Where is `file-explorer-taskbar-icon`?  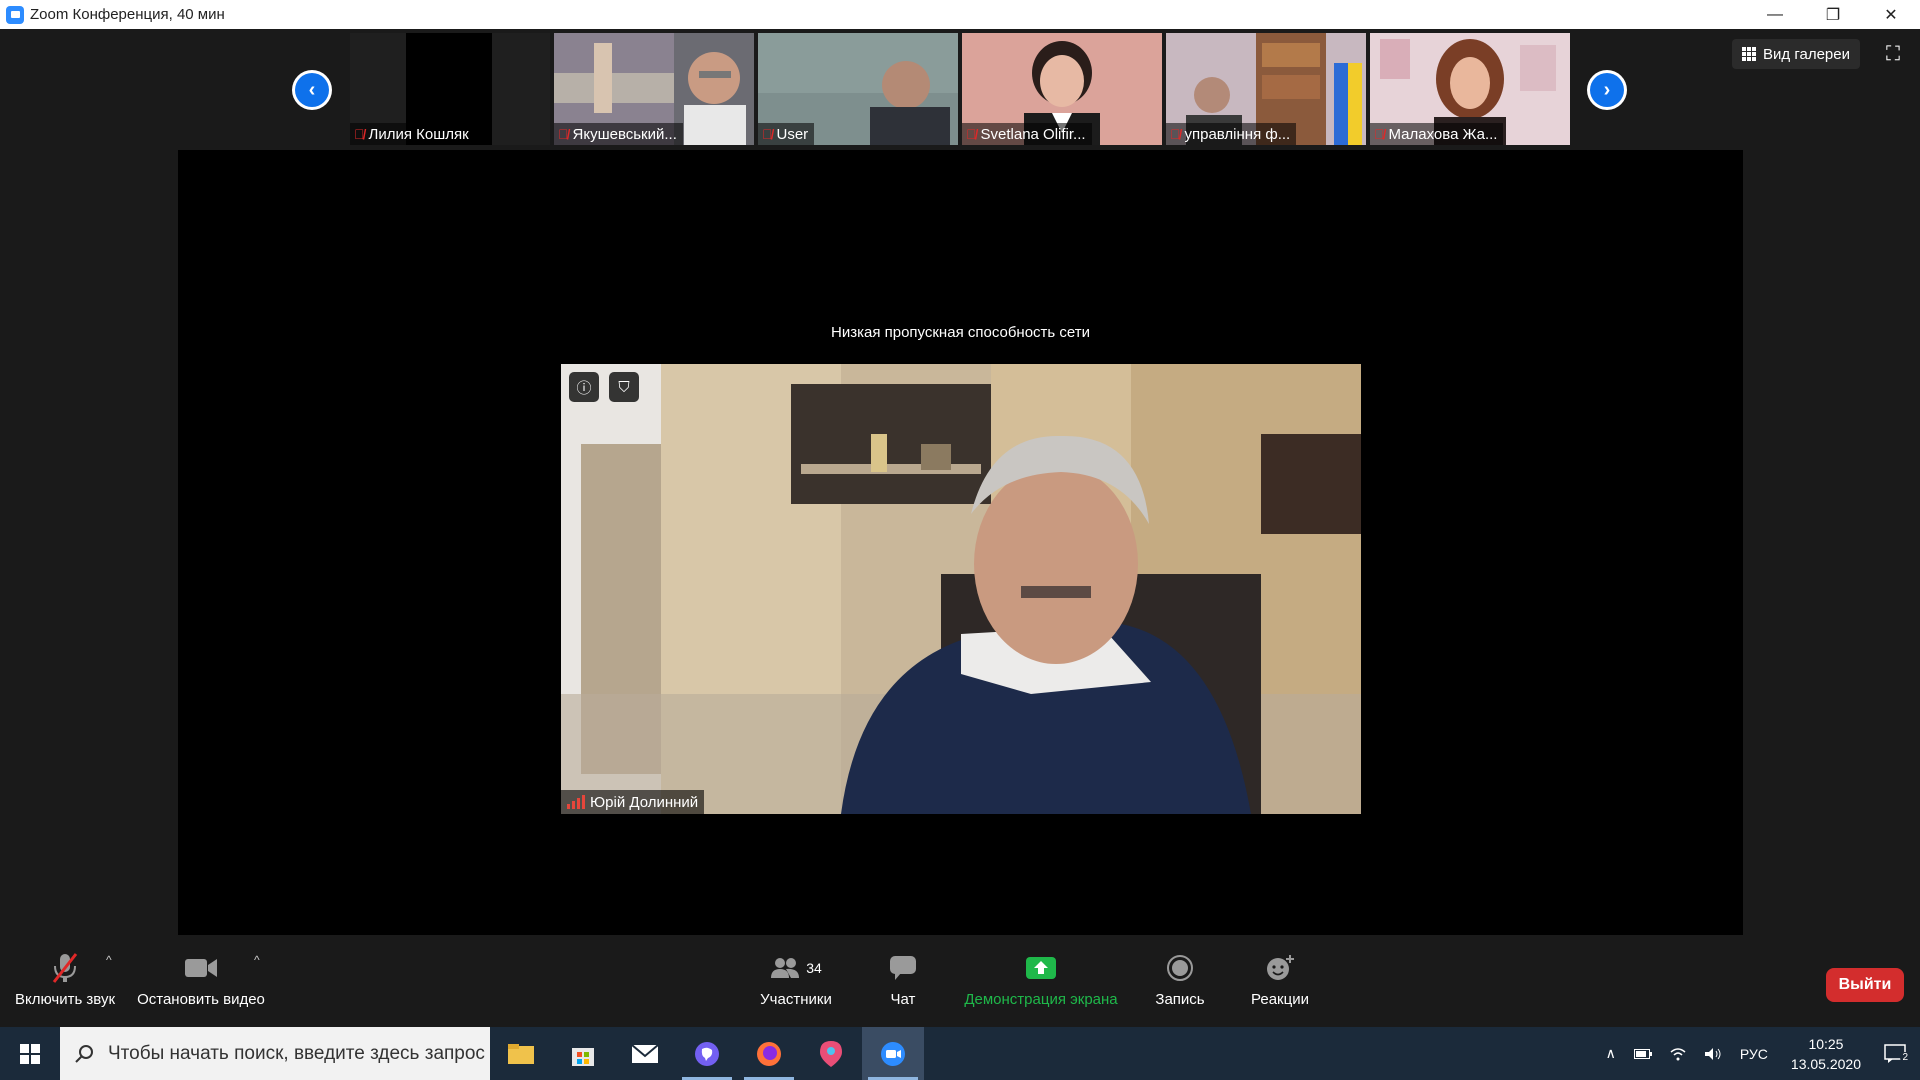
file-explorer-taskbar-icon is located at coordinates (521, 1053).